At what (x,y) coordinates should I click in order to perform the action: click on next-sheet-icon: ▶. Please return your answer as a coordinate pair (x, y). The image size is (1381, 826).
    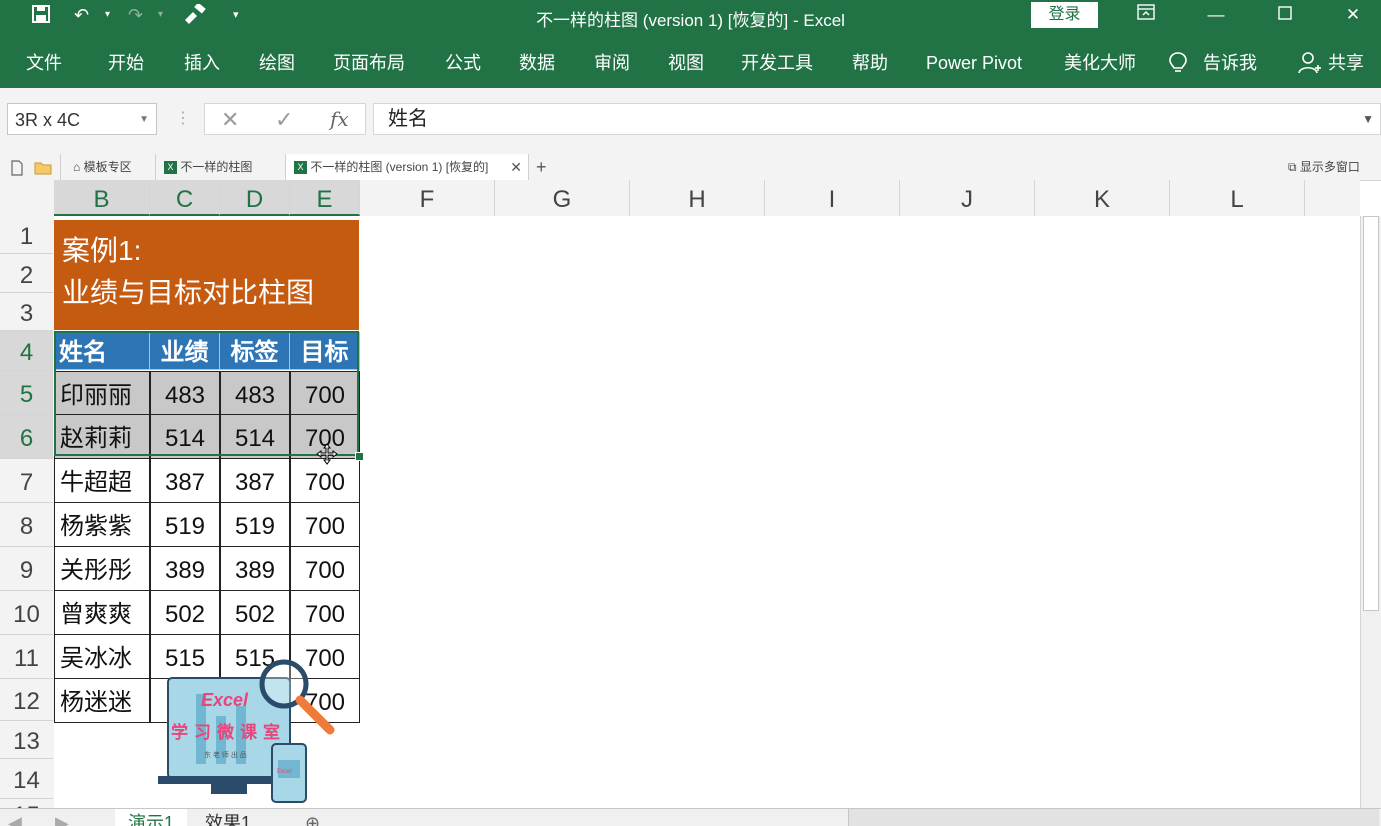
    Looking at the image, I should click on (62, 817).